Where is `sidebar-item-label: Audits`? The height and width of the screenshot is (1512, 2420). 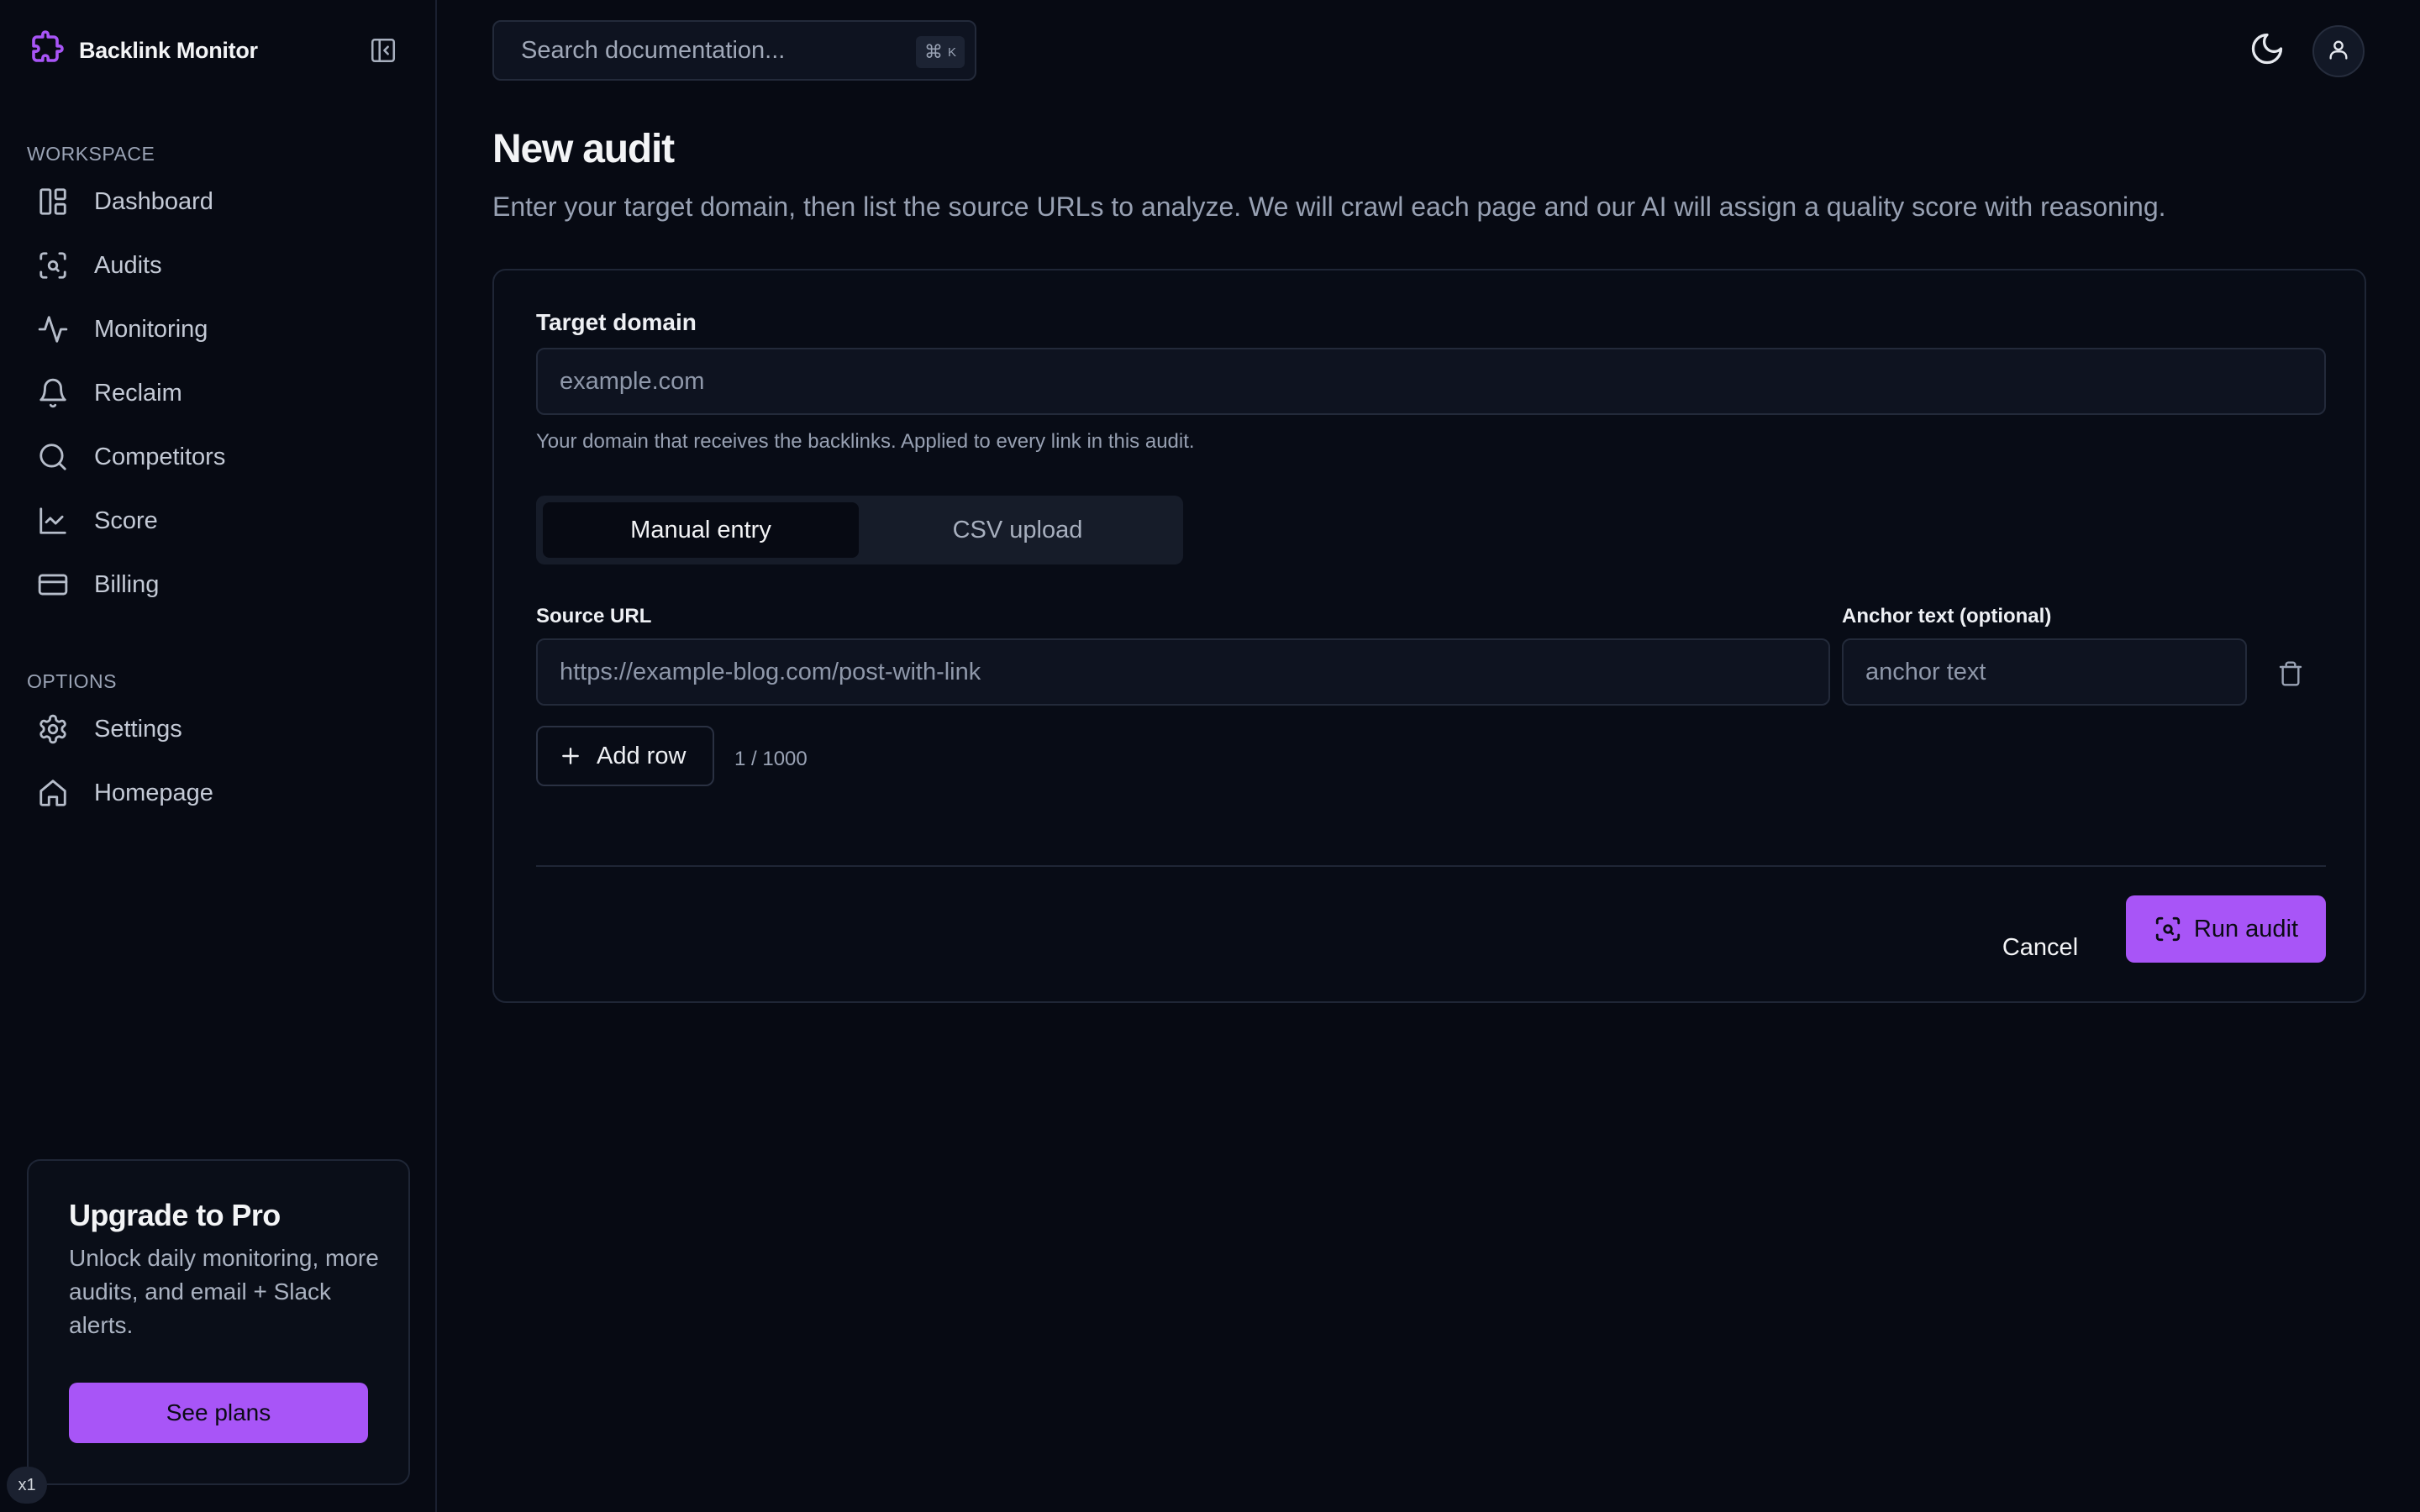 sidebar-item-label: Audits is located at coordinates (128, 265).